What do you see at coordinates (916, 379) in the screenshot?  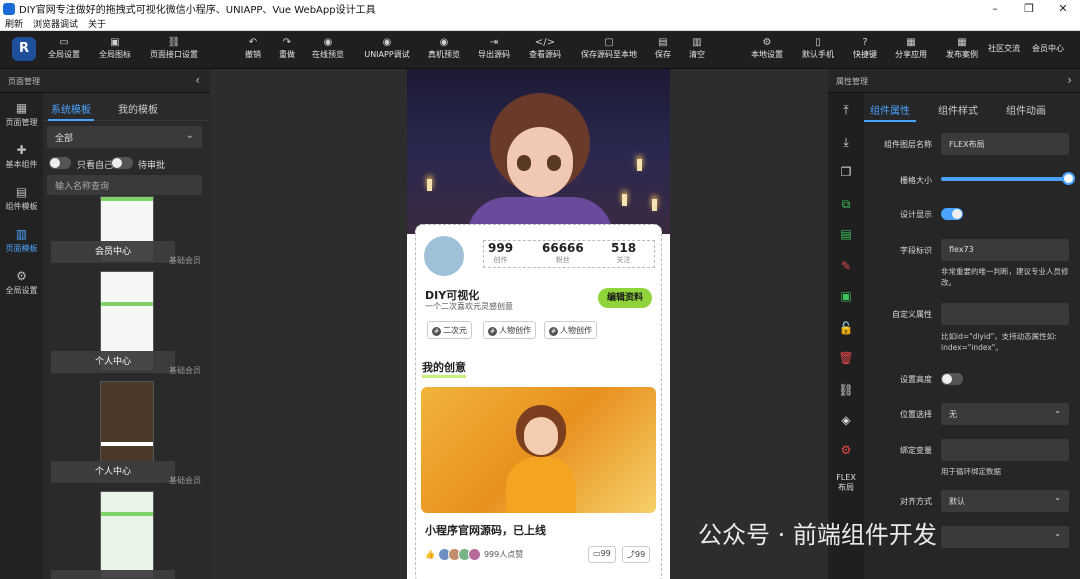 I see `set-height-label: 设置高度` at bounding box center [916, 379].